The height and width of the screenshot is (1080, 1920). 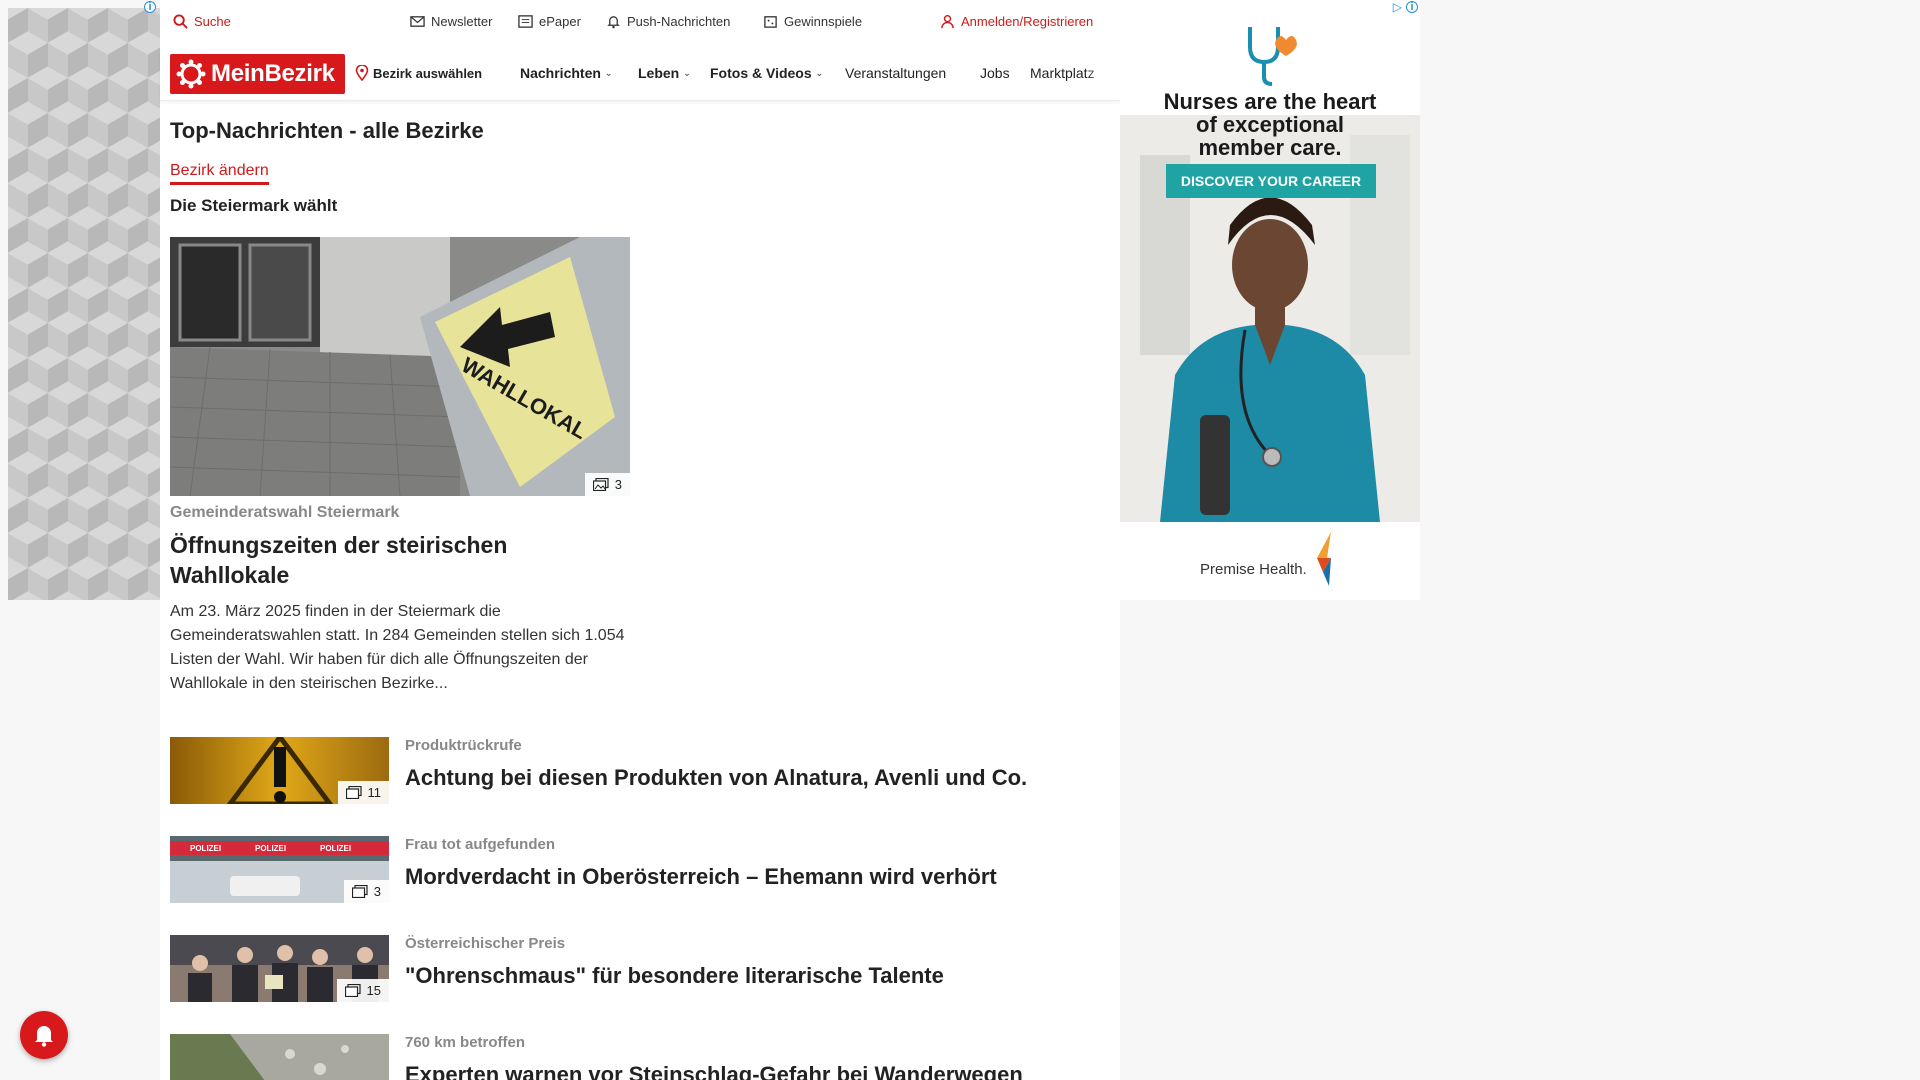 What do you see at coordinates (1062, 73) in the screenshot?
I see `nav-label: Marktplatz` at bounding box center [1062, 73].